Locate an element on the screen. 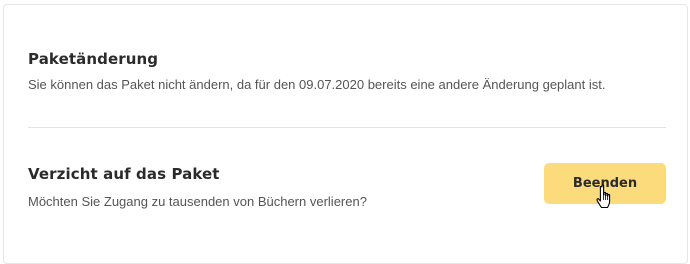  hand-pointer-icon is located at coordinates (603, 196).